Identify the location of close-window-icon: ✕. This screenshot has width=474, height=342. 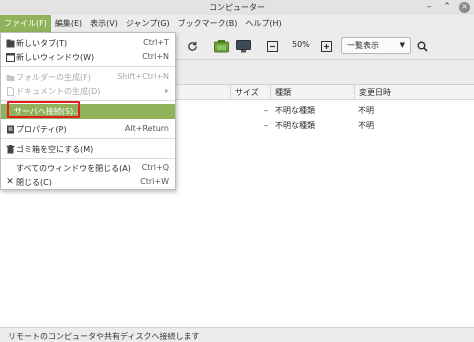
(464, 7).